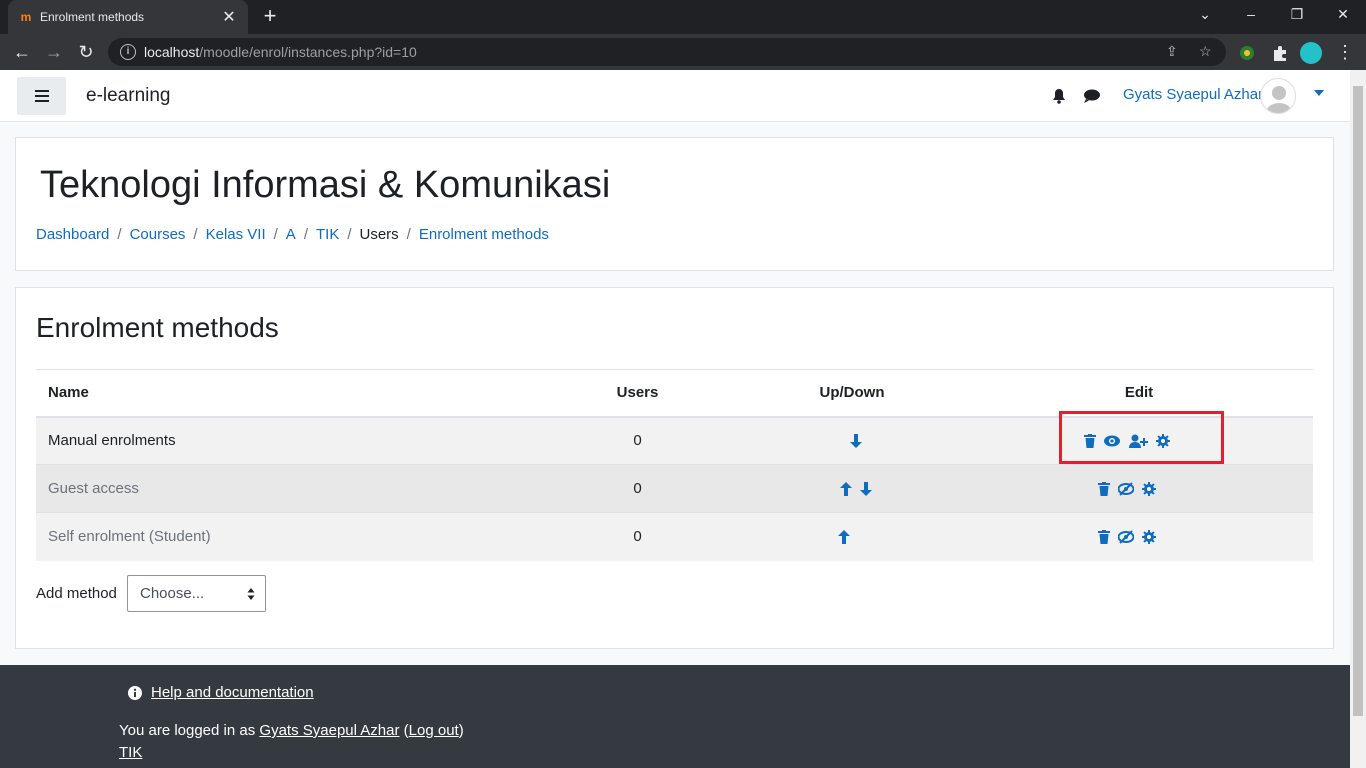  I want to click on browser-tab: m Enrolment methods ✕, so click(128, 17).